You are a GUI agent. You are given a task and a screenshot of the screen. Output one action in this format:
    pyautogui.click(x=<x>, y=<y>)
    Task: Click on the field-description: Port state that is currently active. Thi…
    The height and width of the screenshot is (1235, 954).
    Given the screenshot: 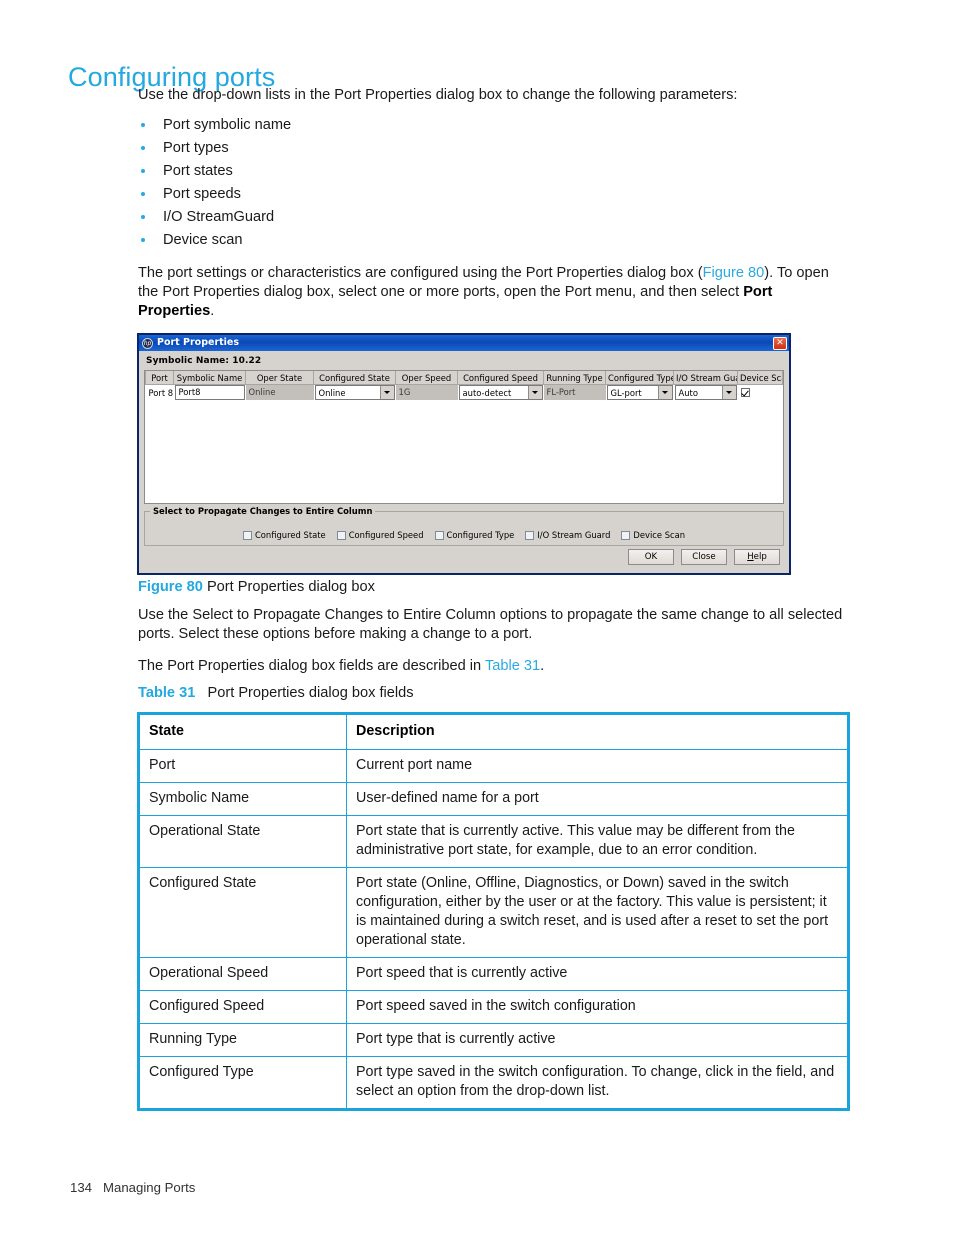 What is the action you would take?
    pyautogui.click(x=597, y=841)
    